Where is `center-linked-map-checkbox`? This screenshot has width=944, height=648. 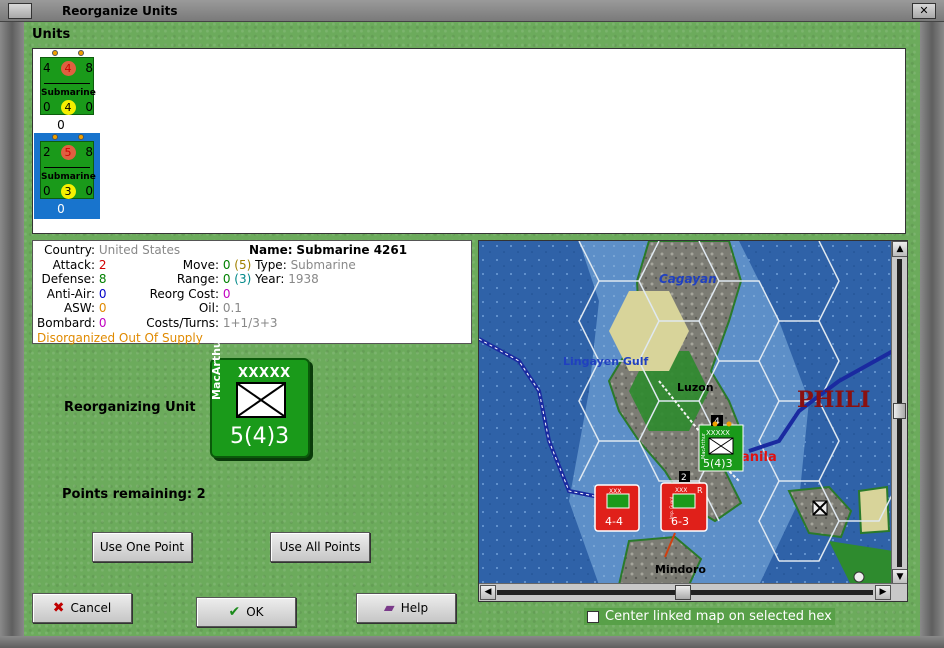
center-linked-map-checkbox is located at coordinates (593, 616).